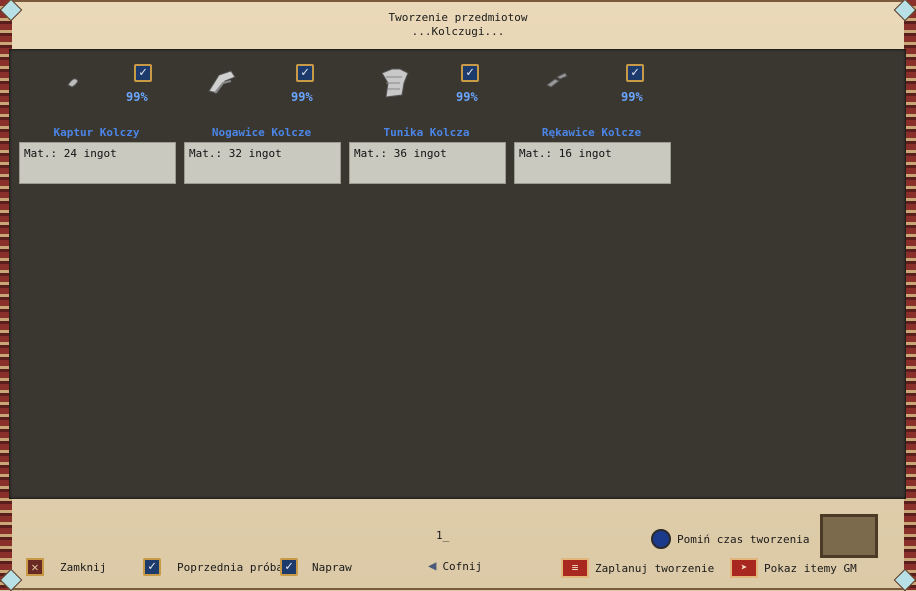 The image size is (916, 591). I want to click on show-gm-label: Pokaz itemy GM, so click(810, 568).